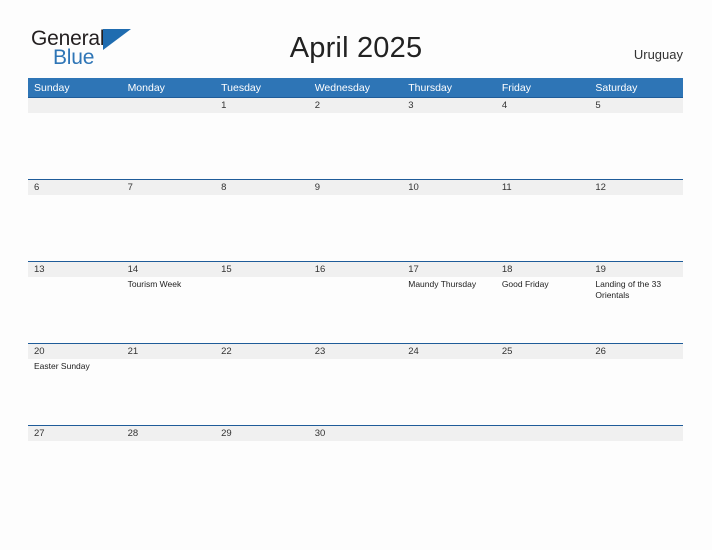 The width and height of the screenshot is (712, 550). Describe the element at coordinates (75, 351) in the screenshot. I see `day-number: 20` at that location.